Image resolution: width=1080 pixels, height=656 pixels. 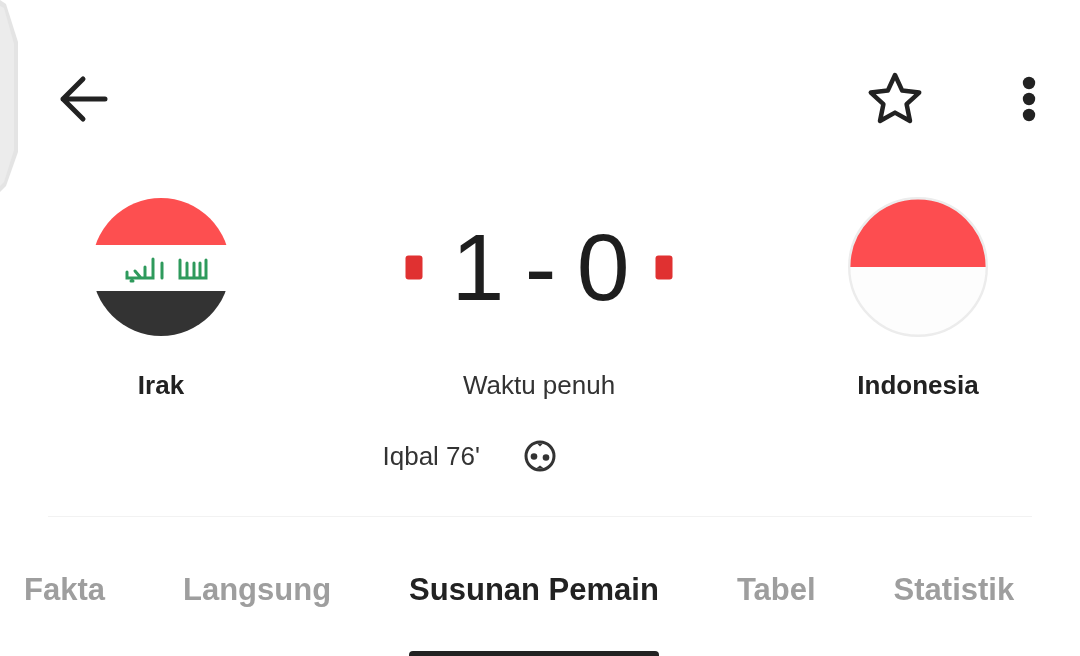 What do you see at coordinates (539, 385) in the screenshot?
I see `match-status: Waktu penuh` at bounding box center [539, 385].